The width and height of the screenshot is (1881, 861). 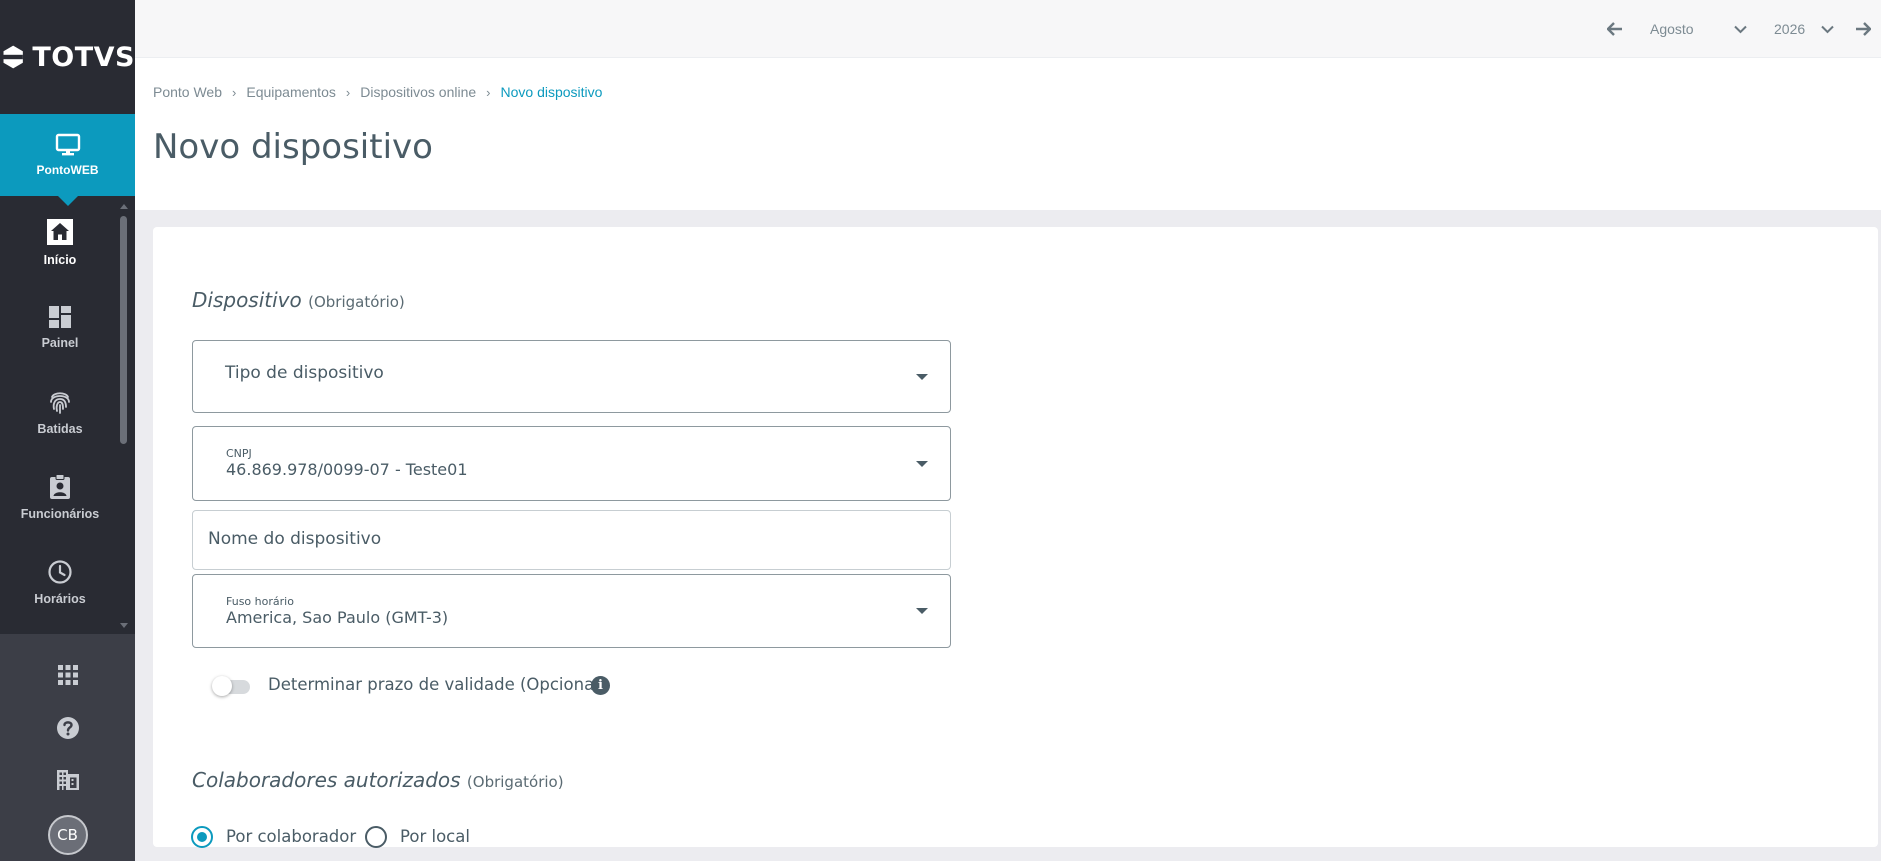 What do you see at coordinates (124, 206) in the screenshot?
I see `scroll-up-arrow-icon` at bounding box center [124, 206].